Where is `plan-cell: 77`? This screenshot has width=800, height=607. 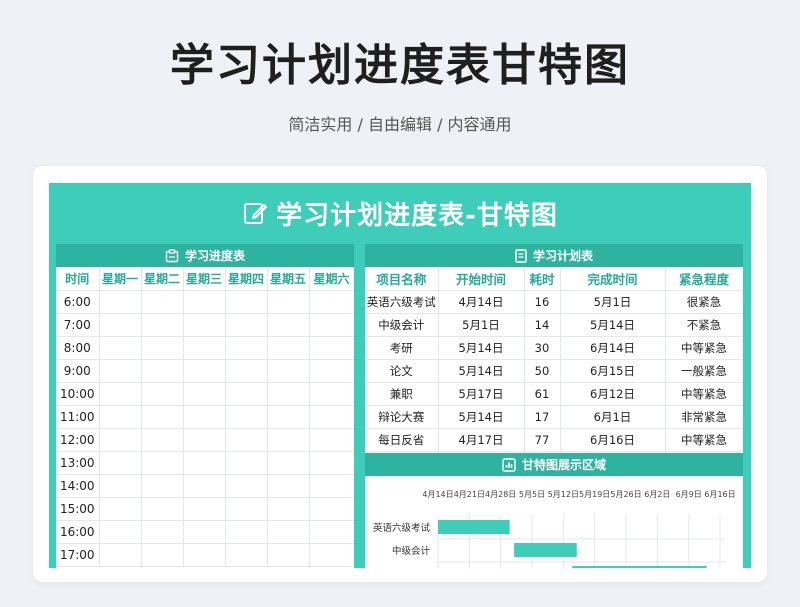 plan-cell: 77 is located at coordinates (542, 440).